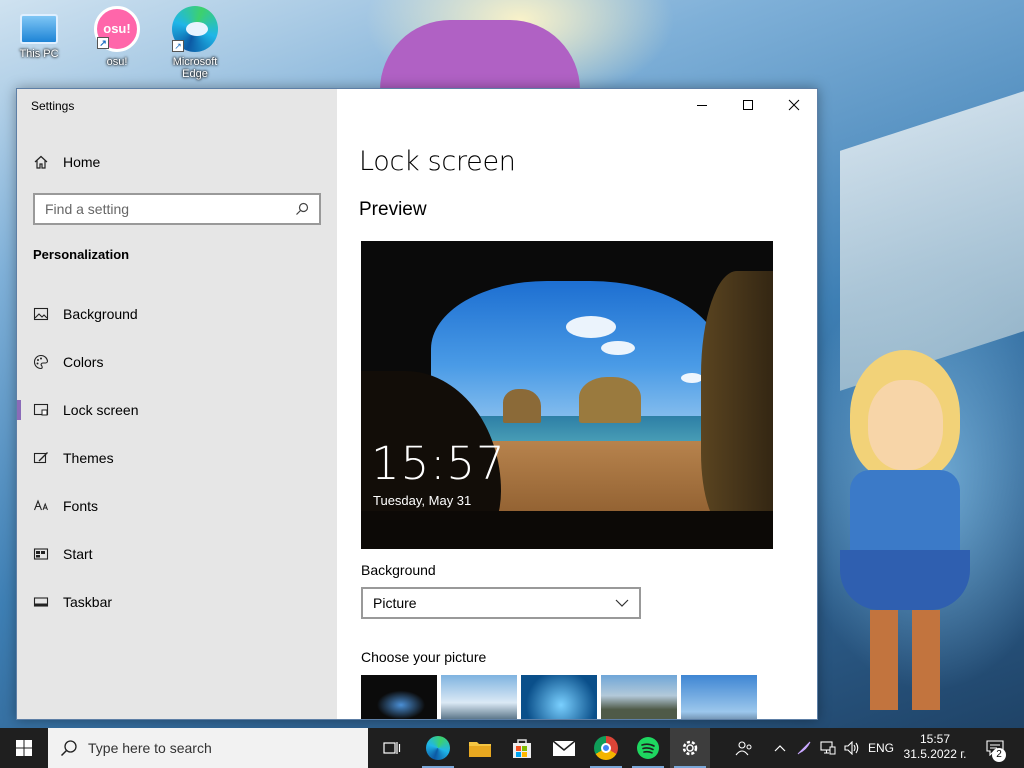 This screenshot has height=768, width=1024. Describe the element at coordinates (81, 254) in the screenshot. I see `section-title: Personalization` at that location.